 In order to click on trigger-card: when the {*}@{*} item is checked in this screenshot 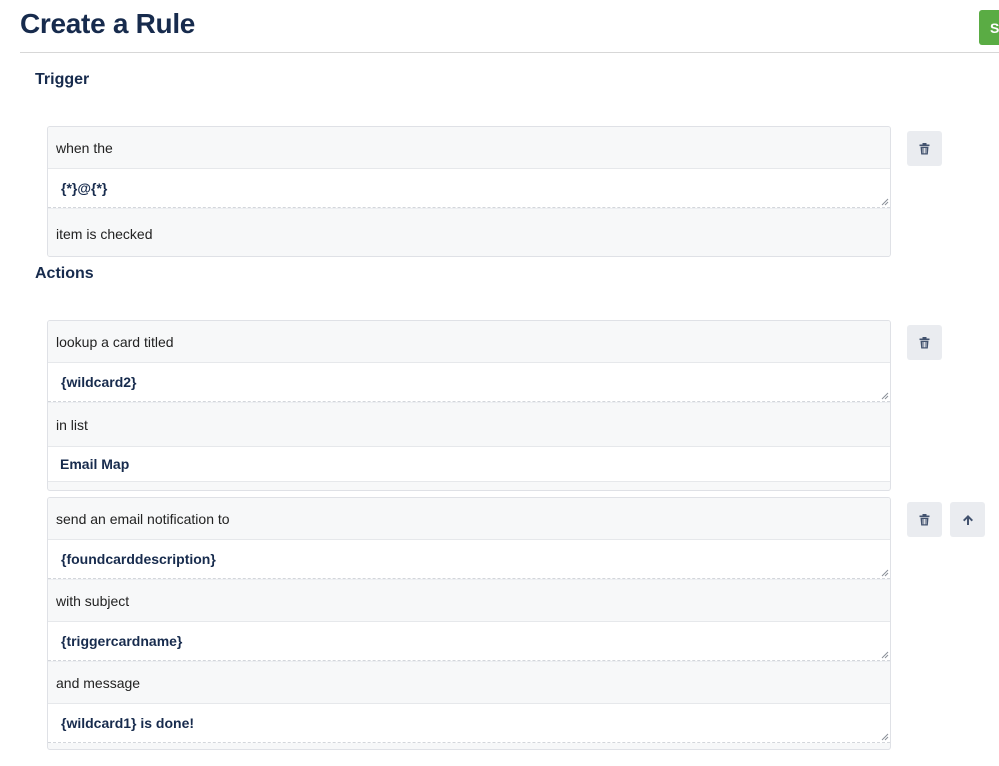, I will do `click(469, 191)`.